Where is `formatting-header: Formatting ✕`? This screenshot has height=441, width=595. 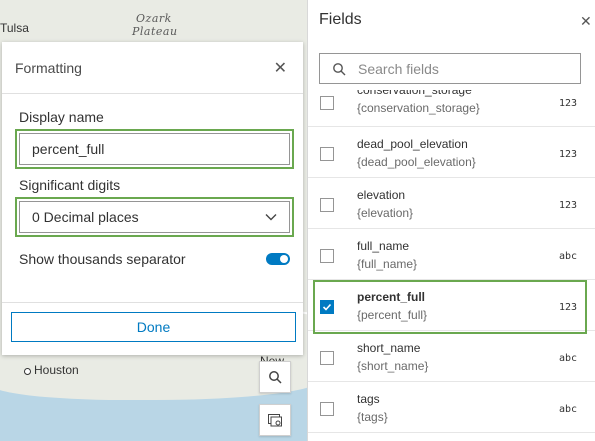 formatting-header: Formatting ✕ is located at coordinates (152, 68).